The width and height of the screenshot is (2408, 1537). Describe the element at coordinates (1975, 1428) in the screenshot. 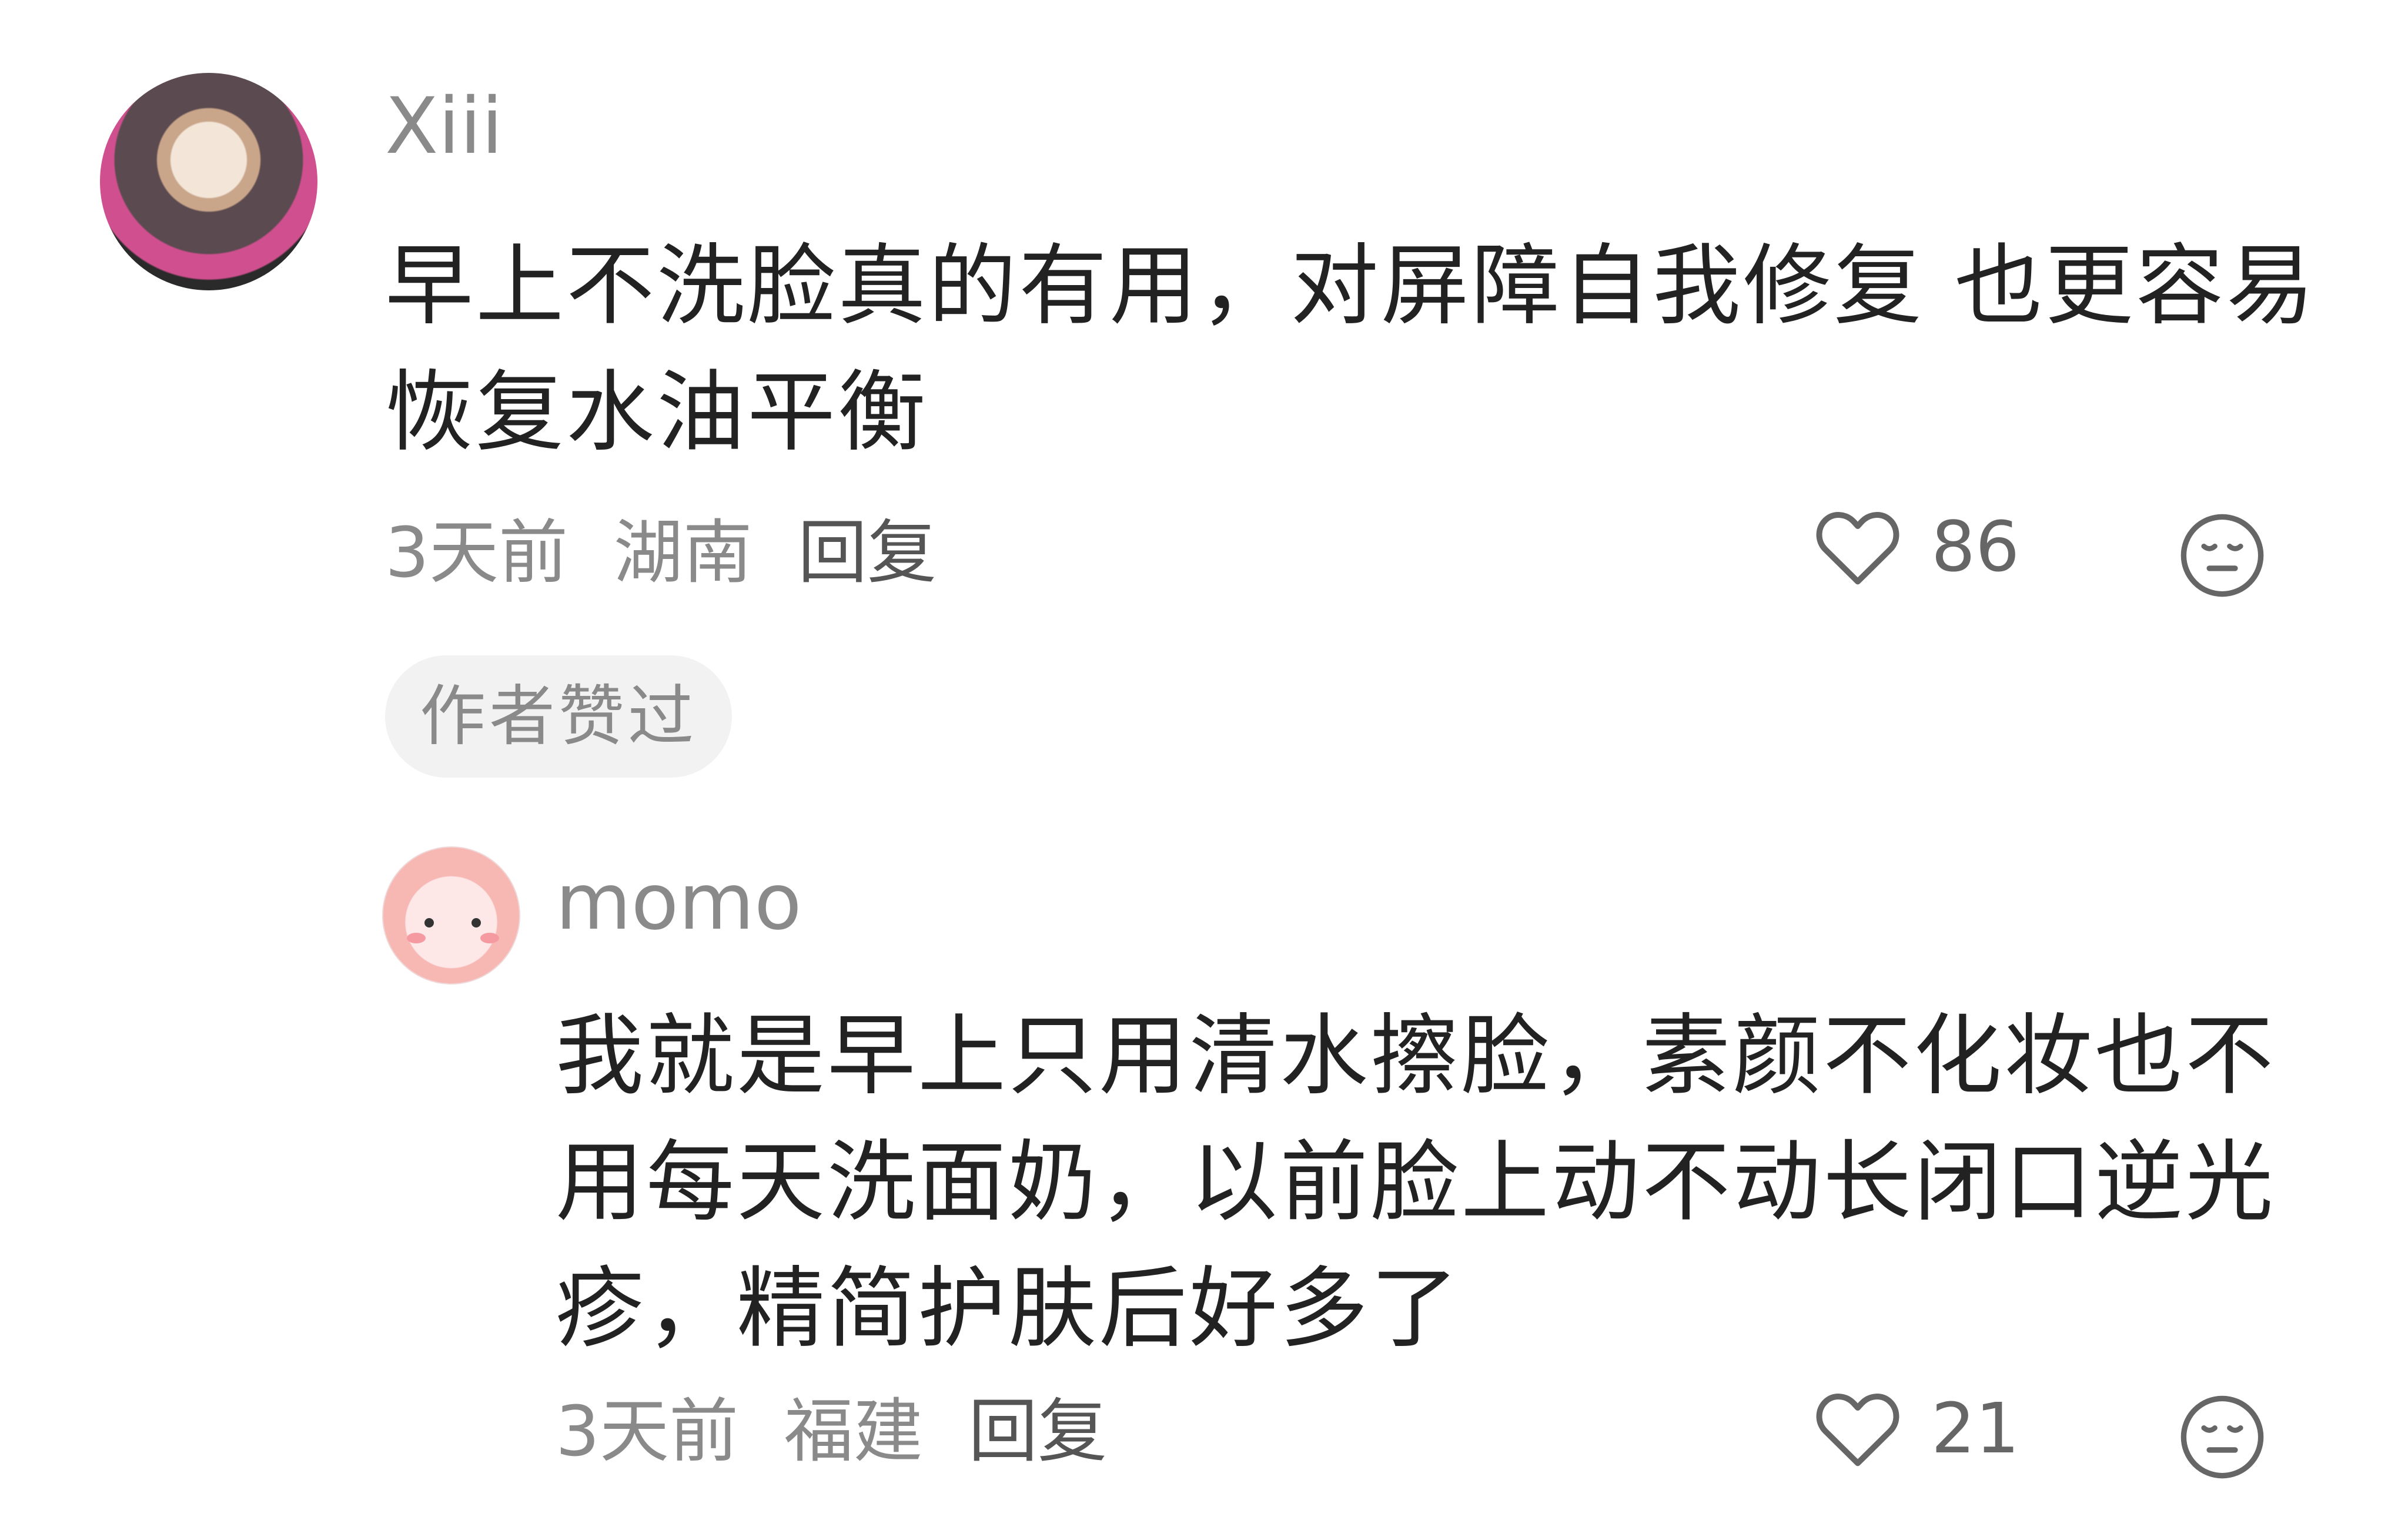

I see `like-count: 21` at that location.